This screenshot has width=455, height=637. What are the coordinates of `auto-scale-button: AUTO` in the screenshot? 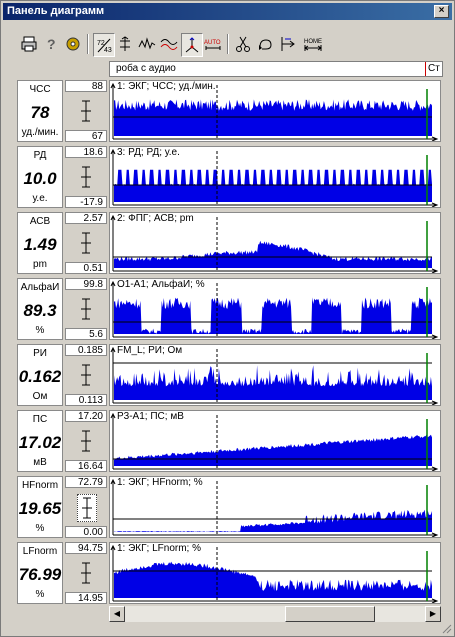 It's located at (213, 44).